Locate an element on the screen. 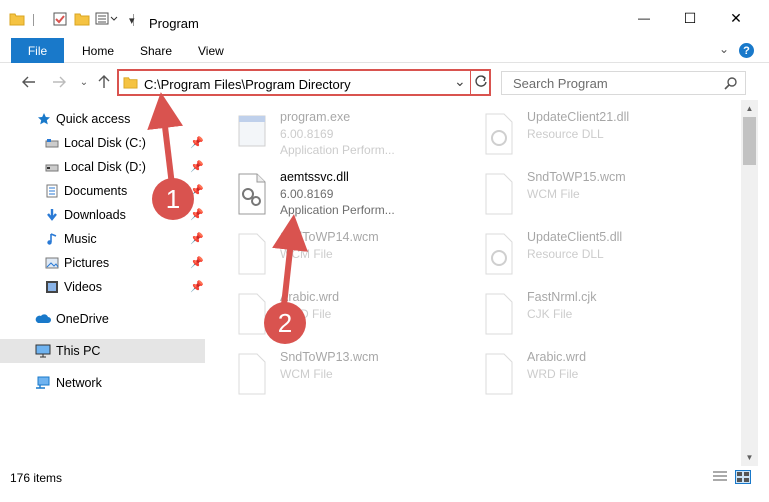 The image size is (769, 502). tiles-view-icon is located at coordinates (743, 477).